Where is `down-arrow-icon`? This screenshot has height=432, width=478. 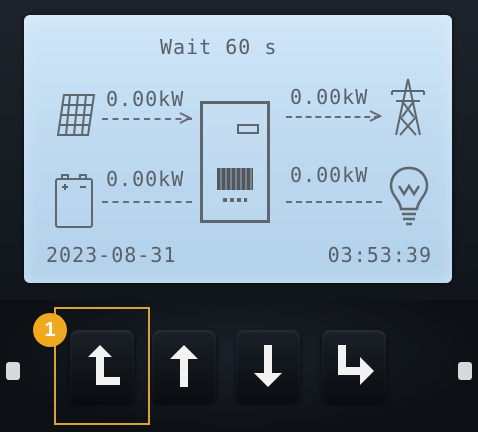
down-arrow-icon is located at coordinates (268, 366).